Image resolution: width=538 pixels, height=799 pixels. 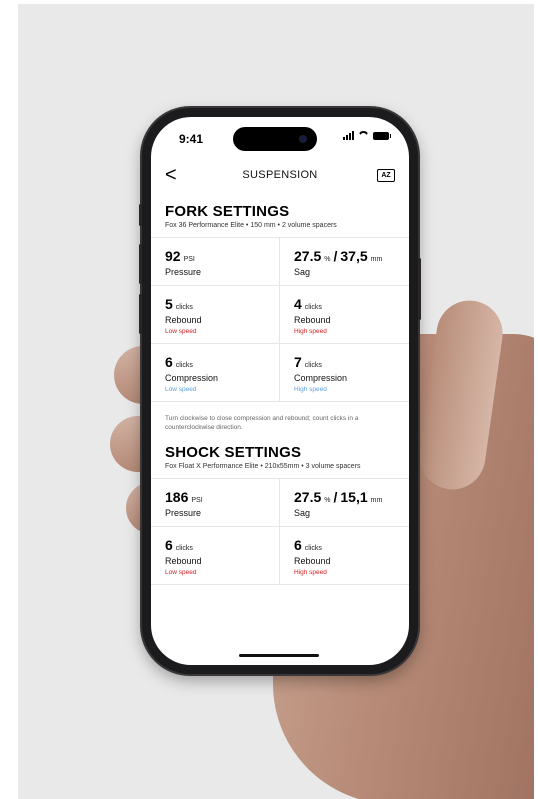 I want to click on manual-book-icon: AZ, so click(x=386, y=175).